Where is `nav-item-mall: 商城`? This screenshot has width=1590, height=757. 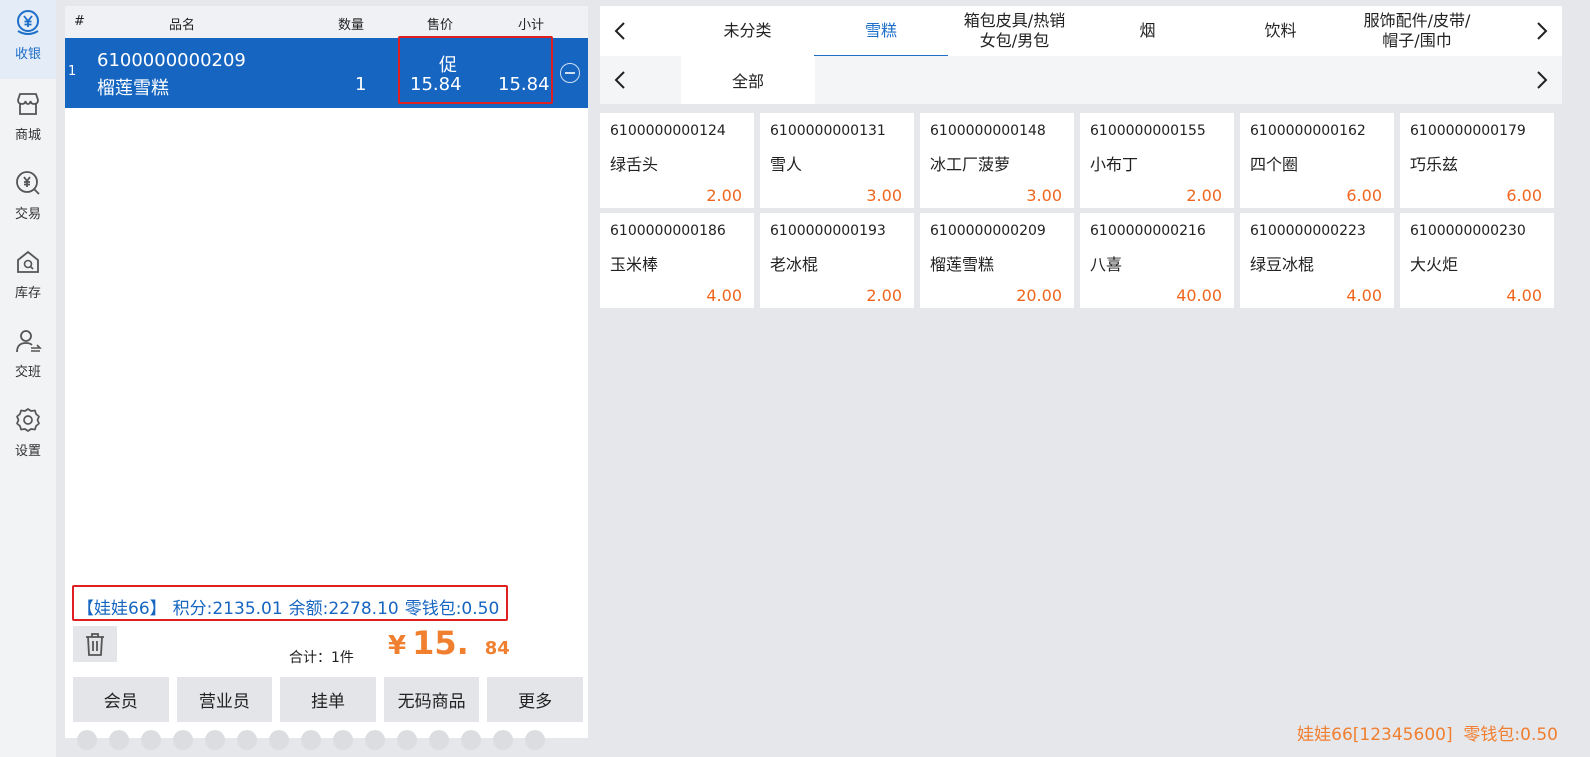
nav-item-mall: 商城 is located at coordinates (28, 120).